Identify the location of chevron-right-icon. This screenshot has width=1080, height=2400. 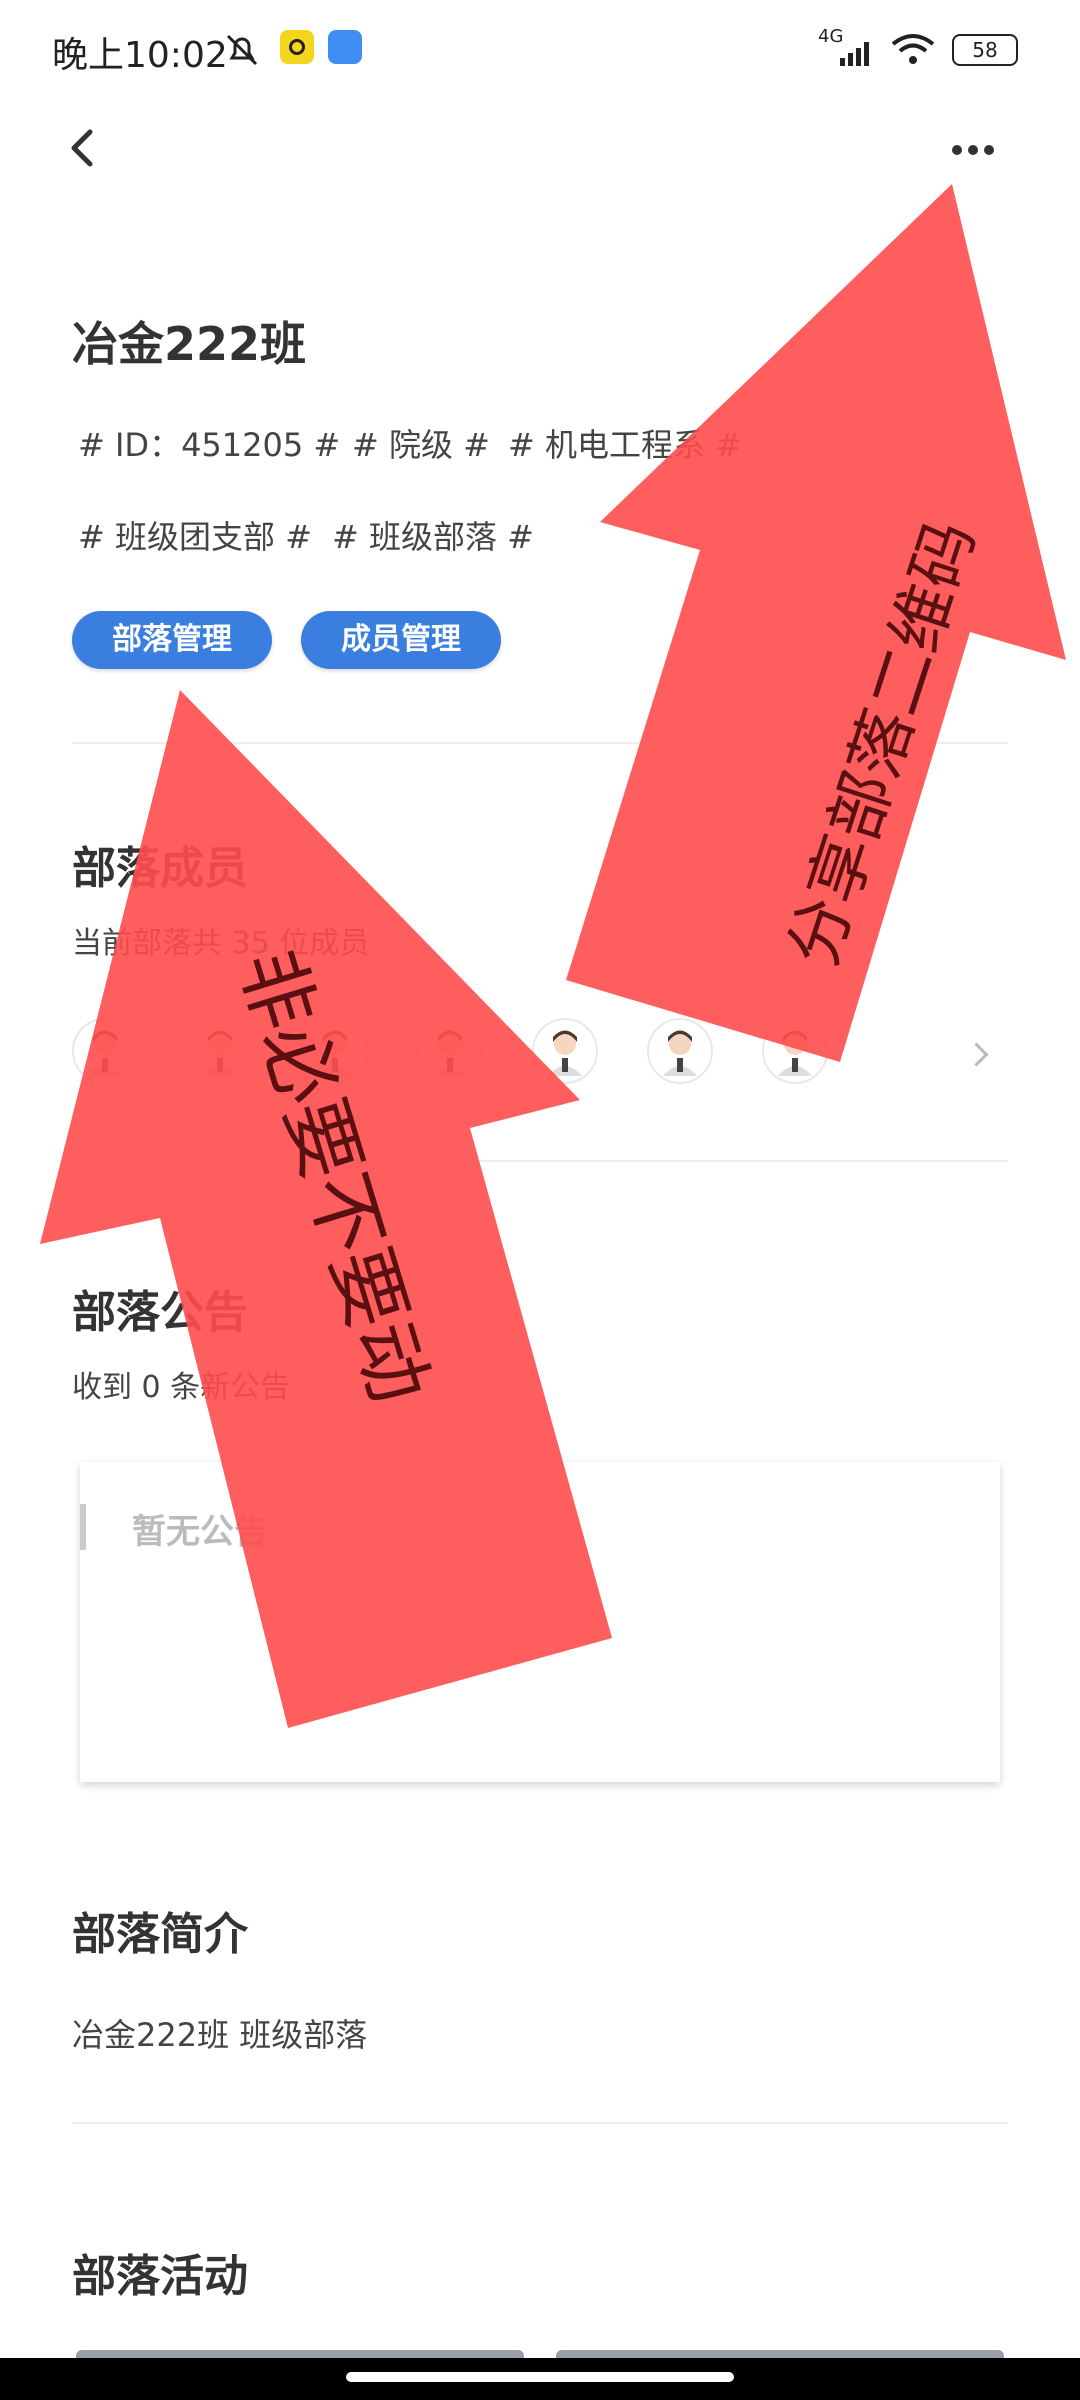
(976, 1054).